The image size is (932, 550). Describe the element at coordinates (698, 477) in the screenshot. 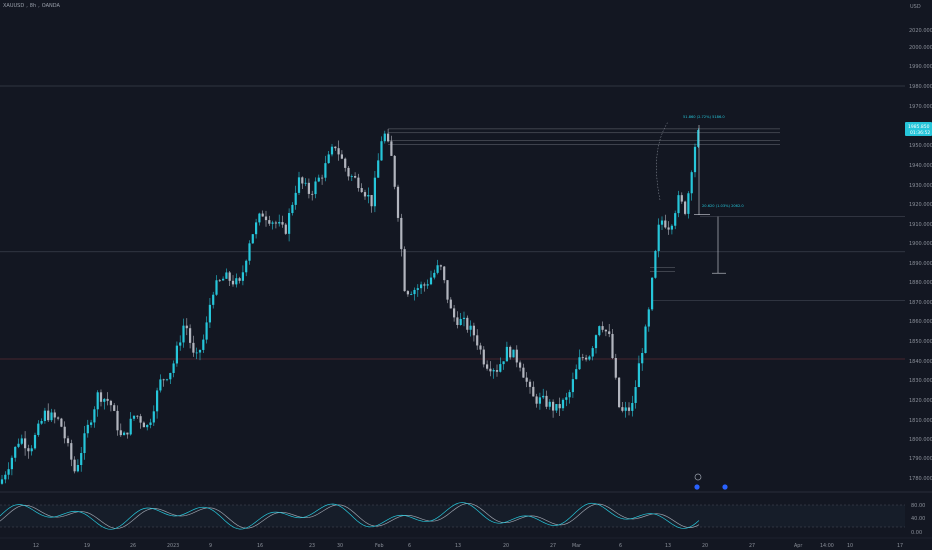

I see `clock-event-icon` at that location.